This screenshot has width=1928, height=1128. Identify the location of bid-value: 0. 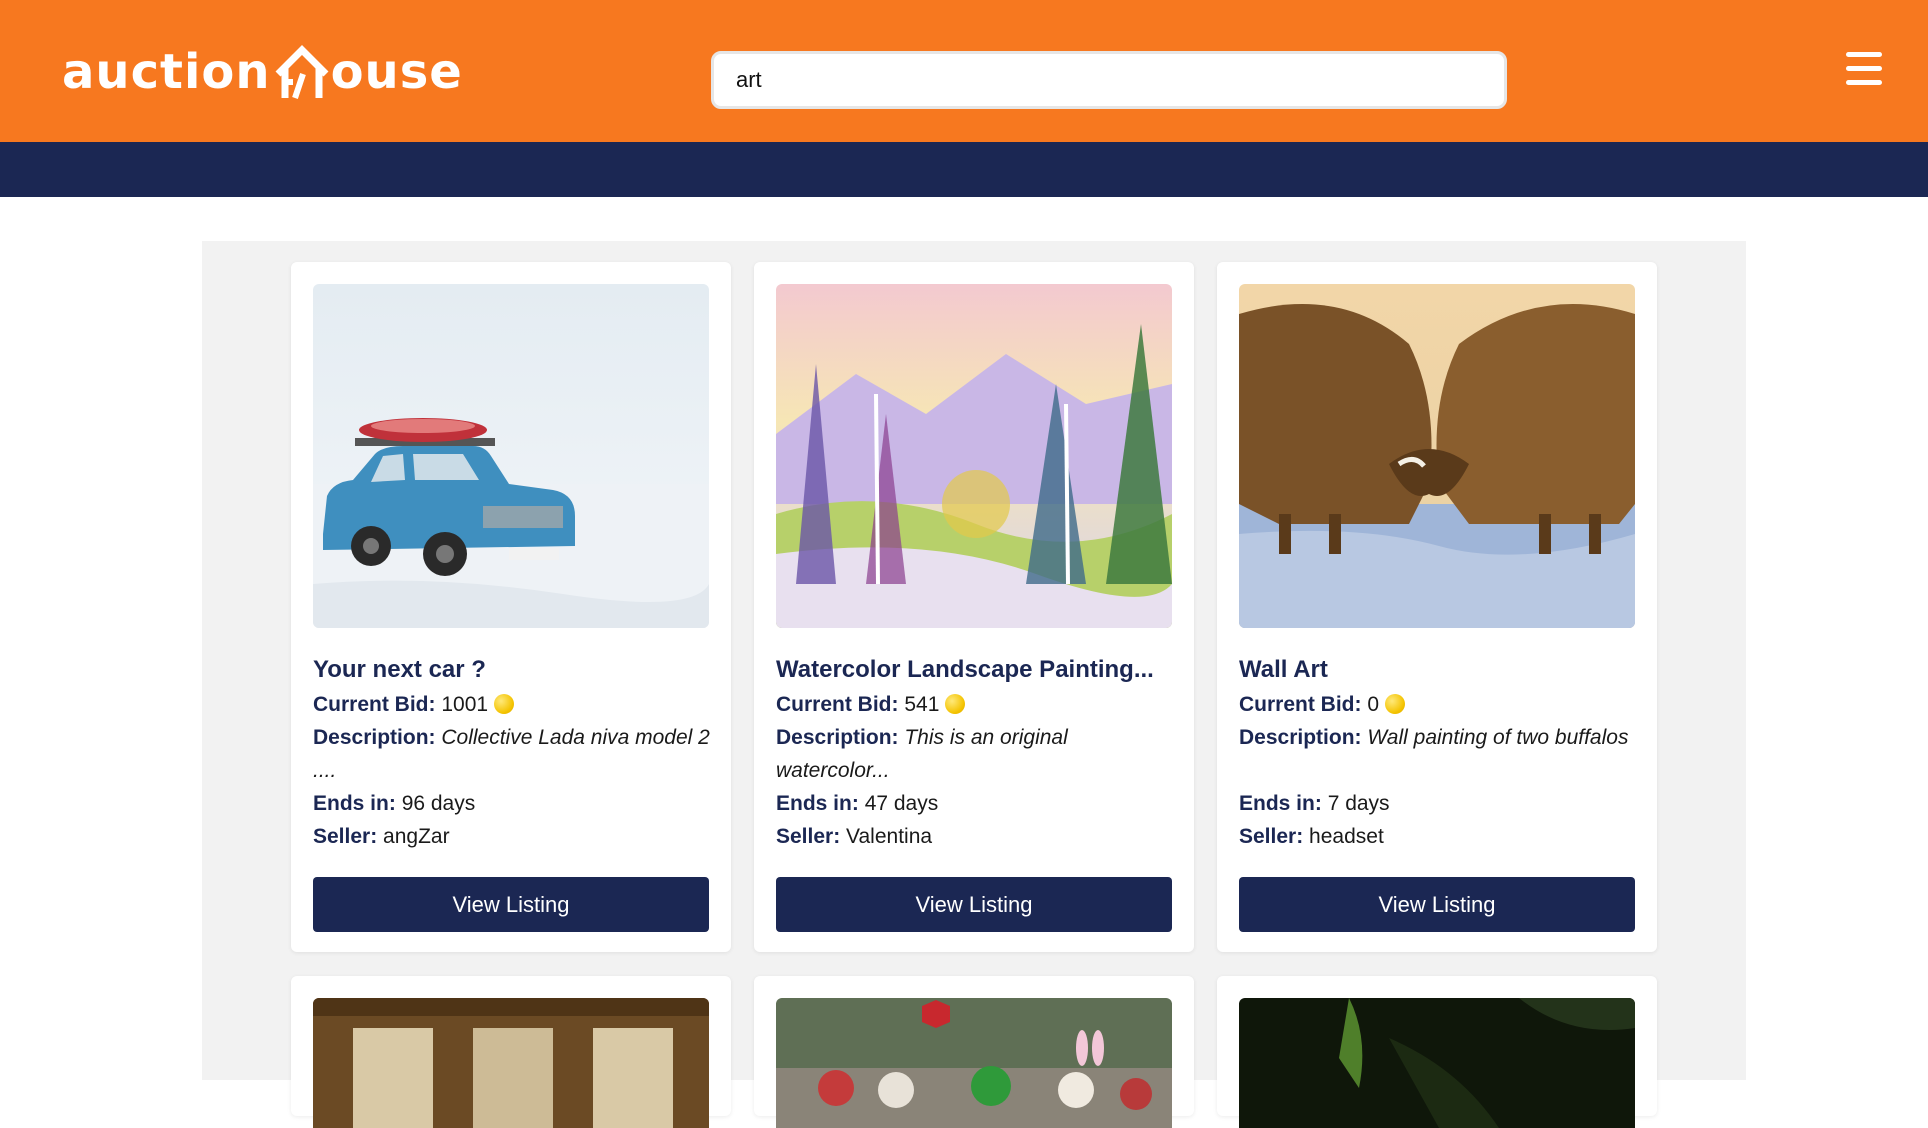
(1373, 704).